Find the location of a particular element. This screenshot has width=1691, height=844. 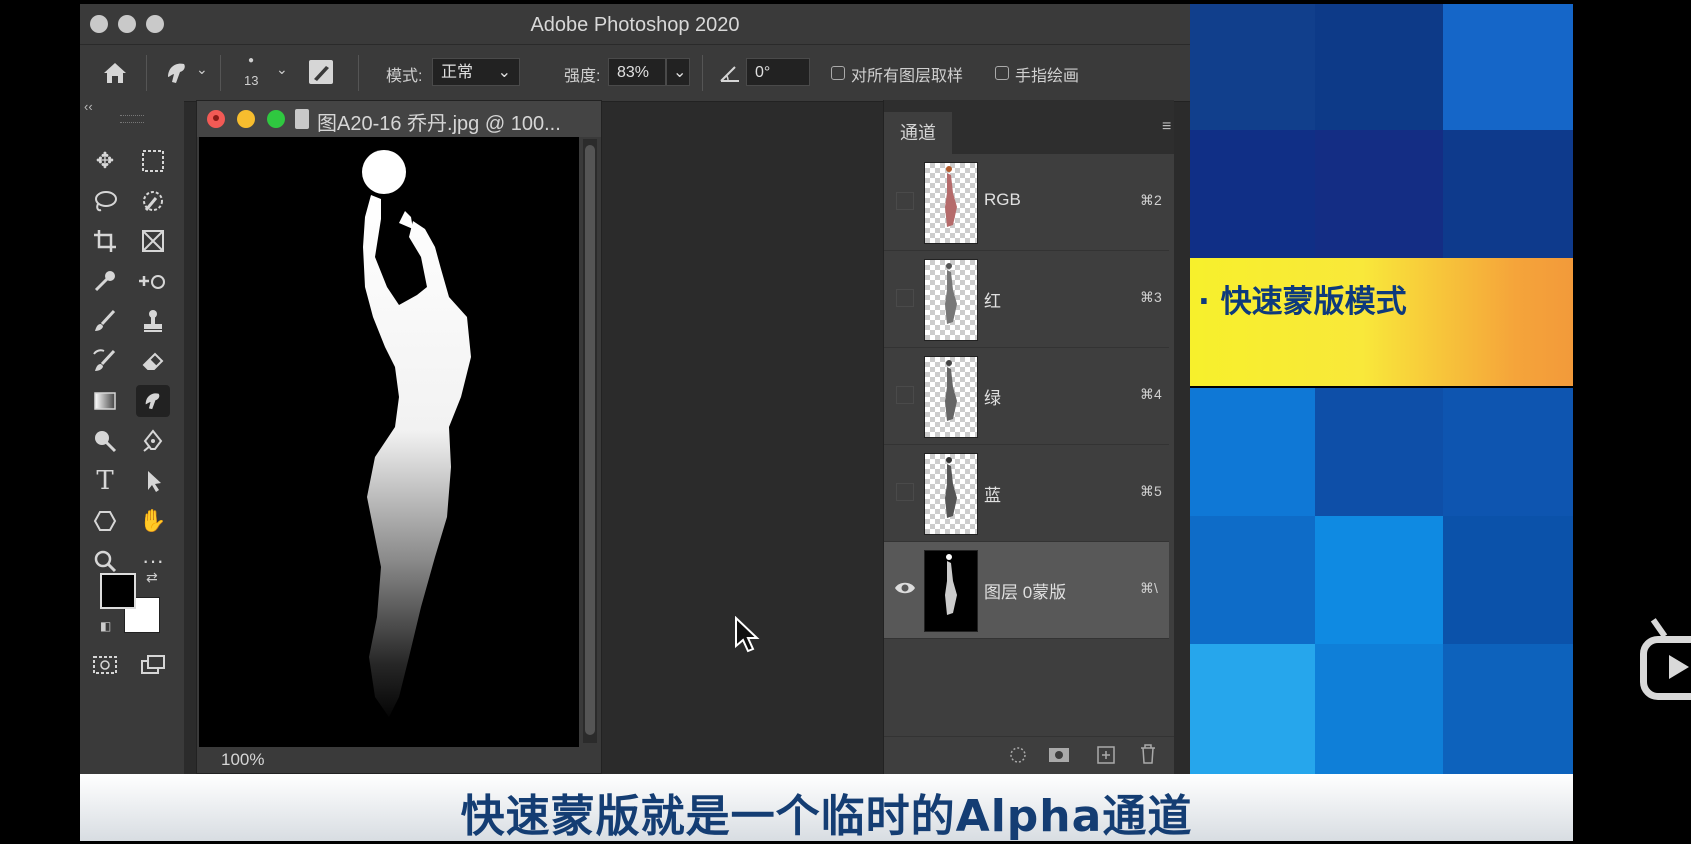

app-title: Adobe Photoshop 2020 is located at coordinates (635, 25).